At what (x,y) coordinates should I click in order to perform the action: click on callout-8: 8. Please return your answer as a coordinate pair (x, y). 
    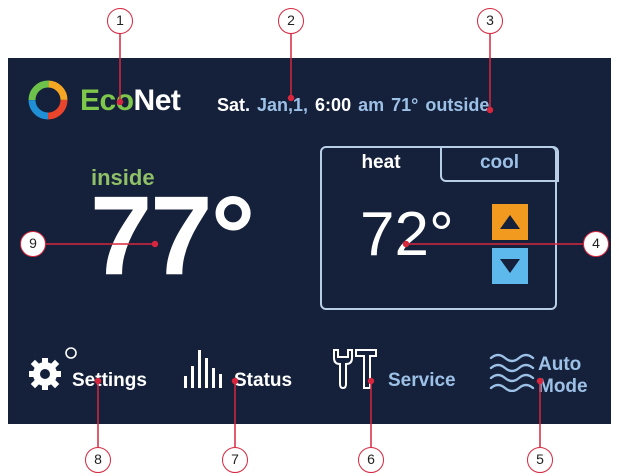
    Looking at the image, I should click on (98, 460).